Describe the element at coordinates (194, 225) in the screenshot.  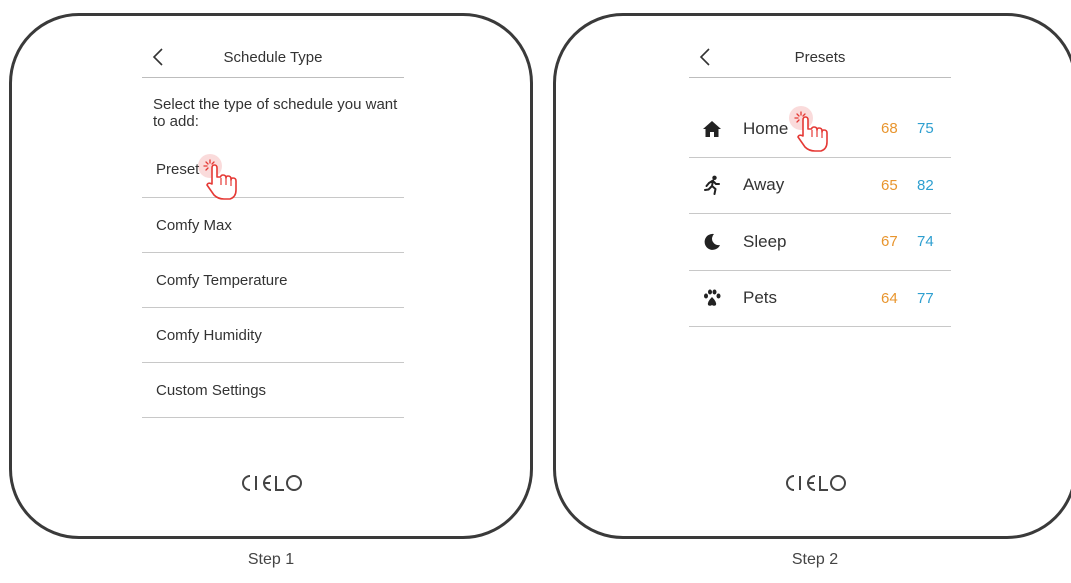
I see `option-label: Comfy Max` at that location.